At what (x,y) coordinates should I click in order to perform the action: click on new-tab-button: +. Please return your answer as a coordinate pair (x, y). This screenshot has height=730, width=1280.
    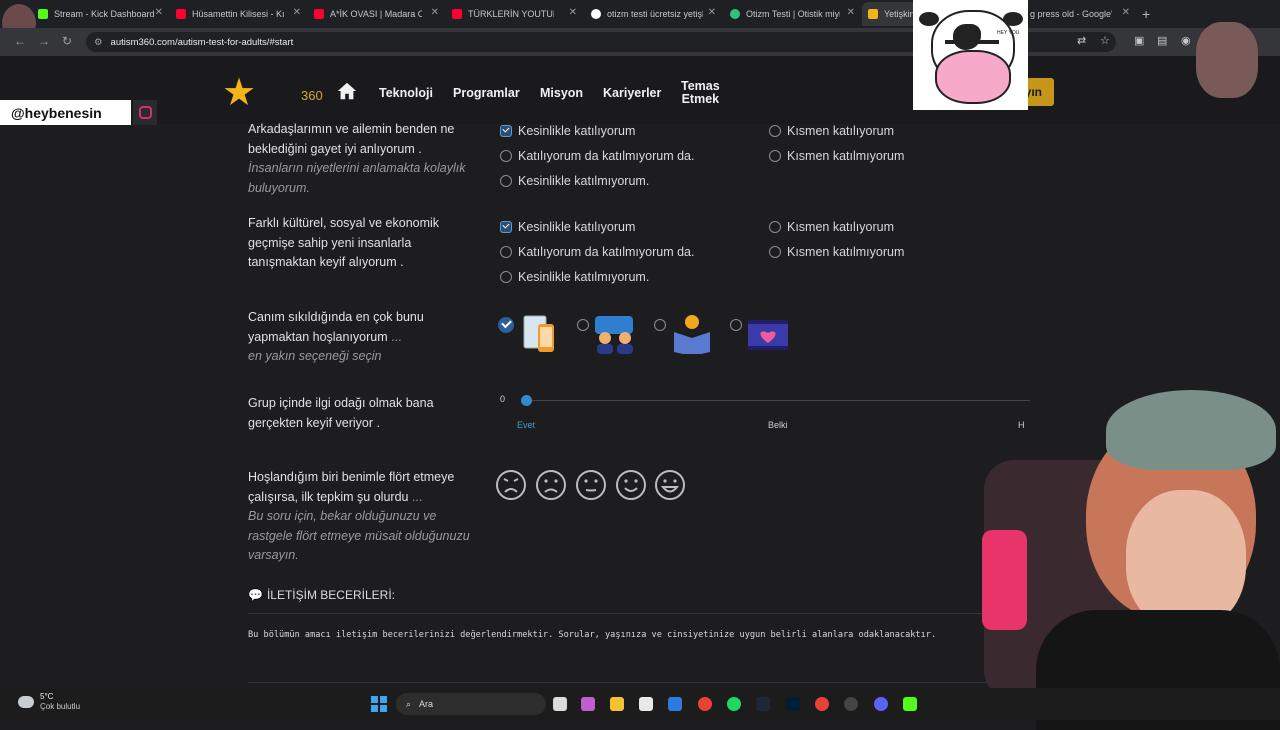
    Looking at the image, I should click on (1146, 14).